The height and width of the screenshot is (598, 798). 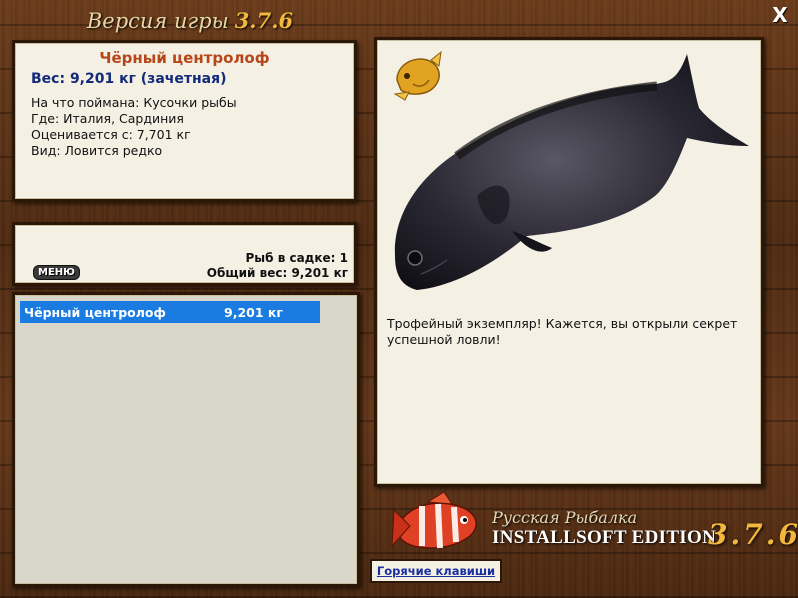 What do you see at coordinates (111, 134) in the screenshot?
I see `rating-line: Оценивается с: 7,701 кг` at bounding box center [111, 134].